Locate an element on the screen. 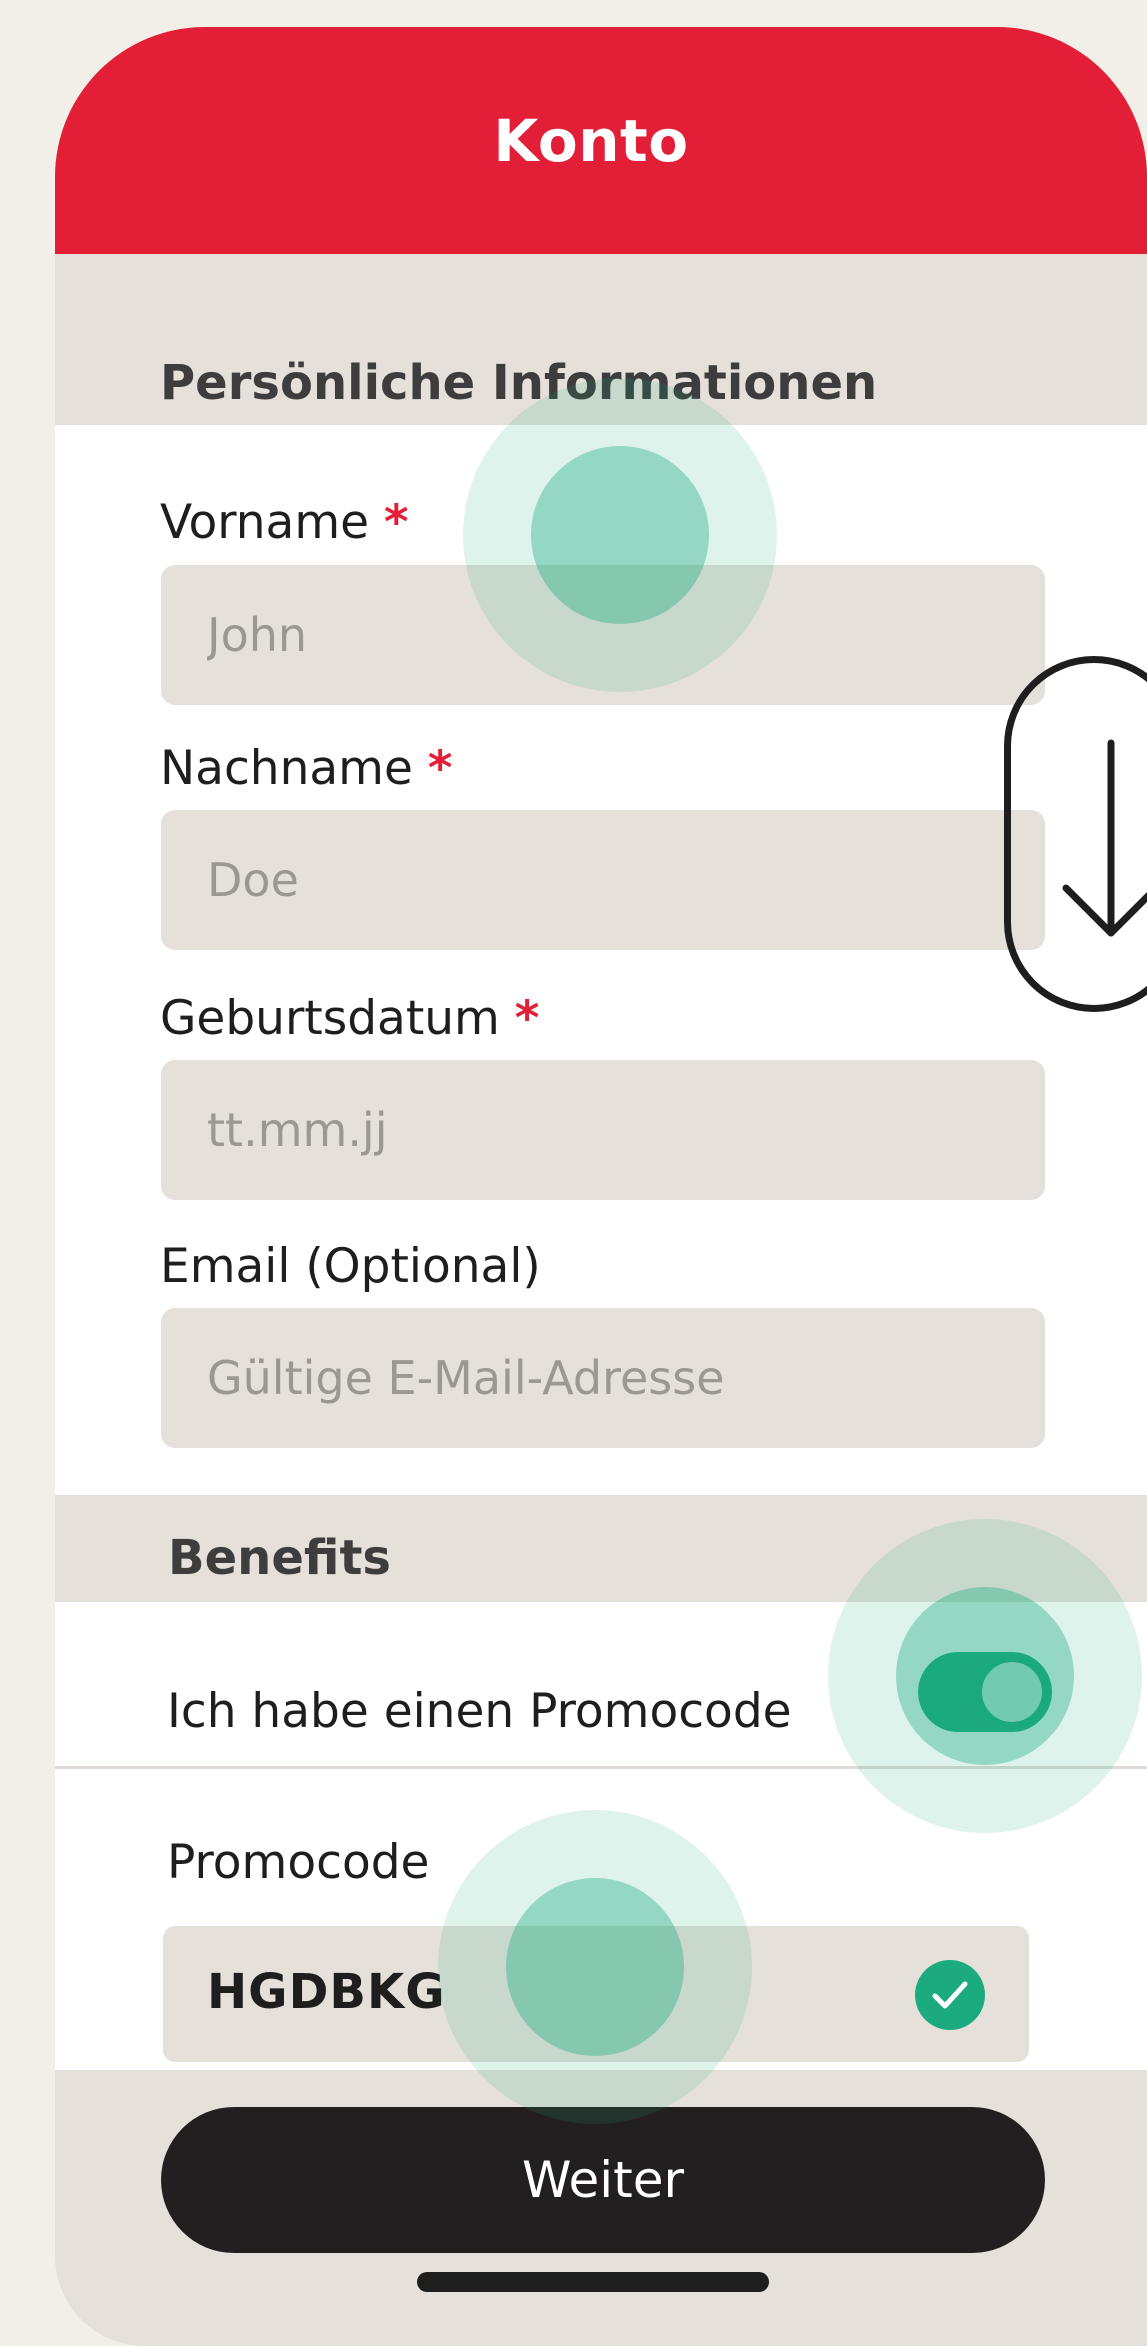 The width and height of the screenshot is (1147, 2346). check-circle-icon is located at coordinates (950, 1995).